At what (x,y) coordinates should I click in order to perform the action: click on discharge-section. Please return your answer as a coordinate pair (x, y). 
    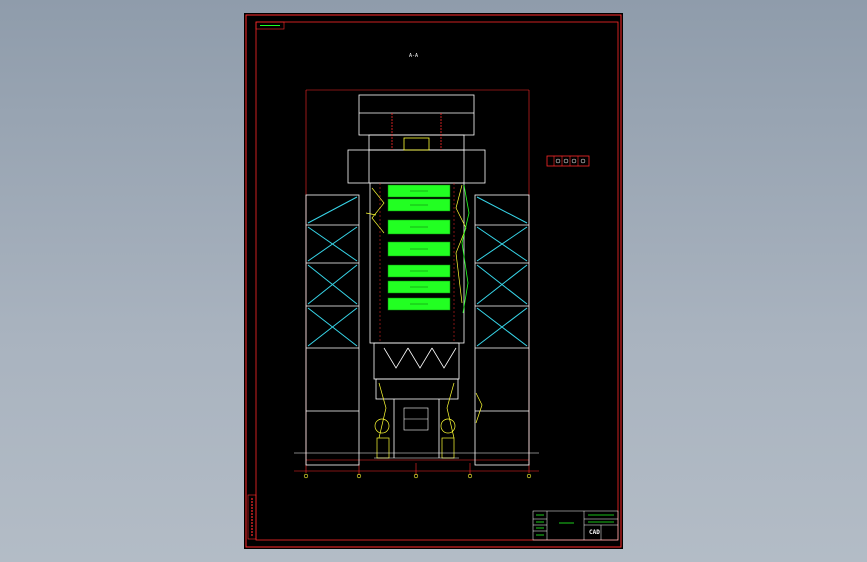
    Looking at the image, I should click on (416, 400).